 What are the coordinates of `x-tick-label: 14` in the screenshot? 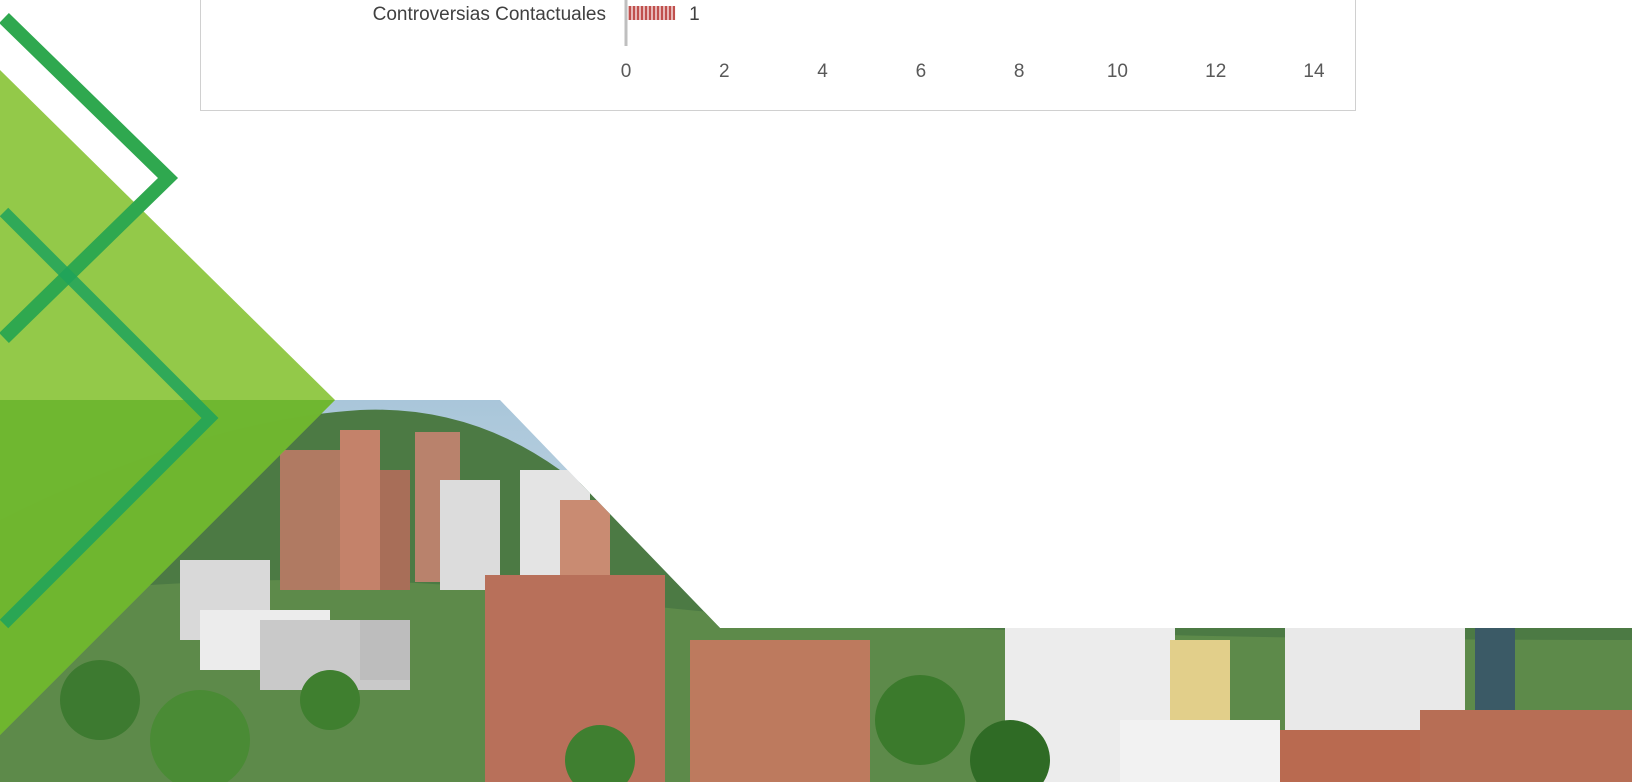 It's located at (1314, 71).